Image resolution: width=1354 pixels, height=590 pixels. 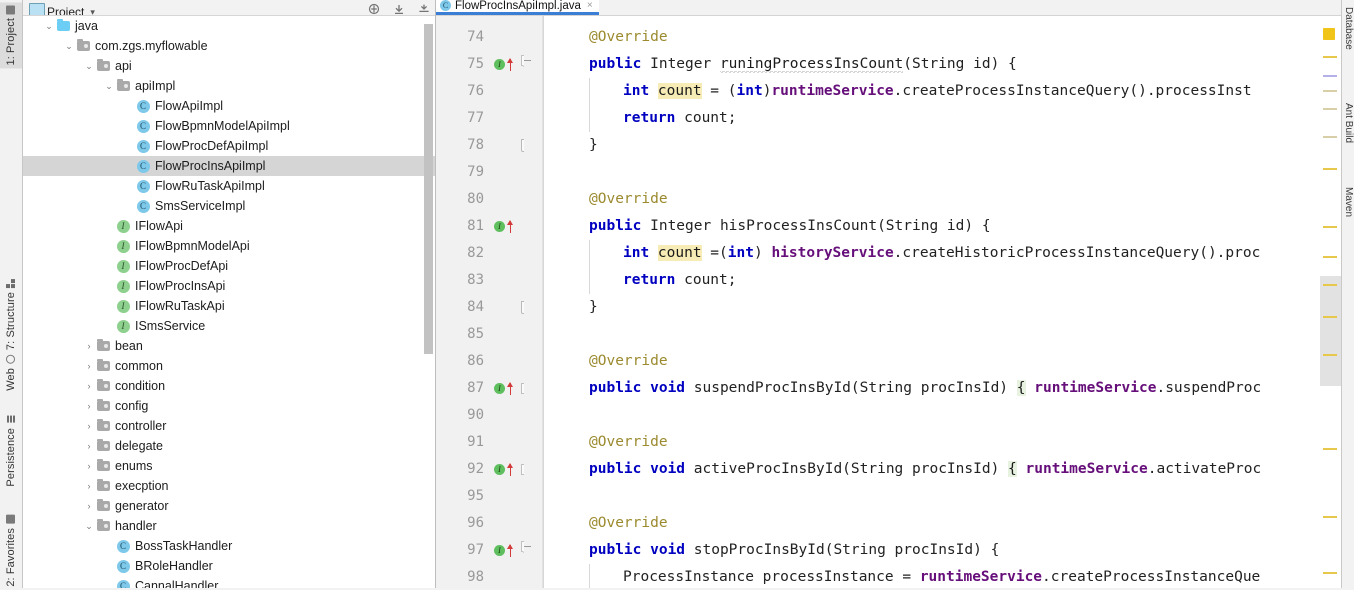 What do you see at coordinates (229, 226) in the screenshot?
I see `tree-node: ›IIFlowApi` at bounding box center [229, 226].